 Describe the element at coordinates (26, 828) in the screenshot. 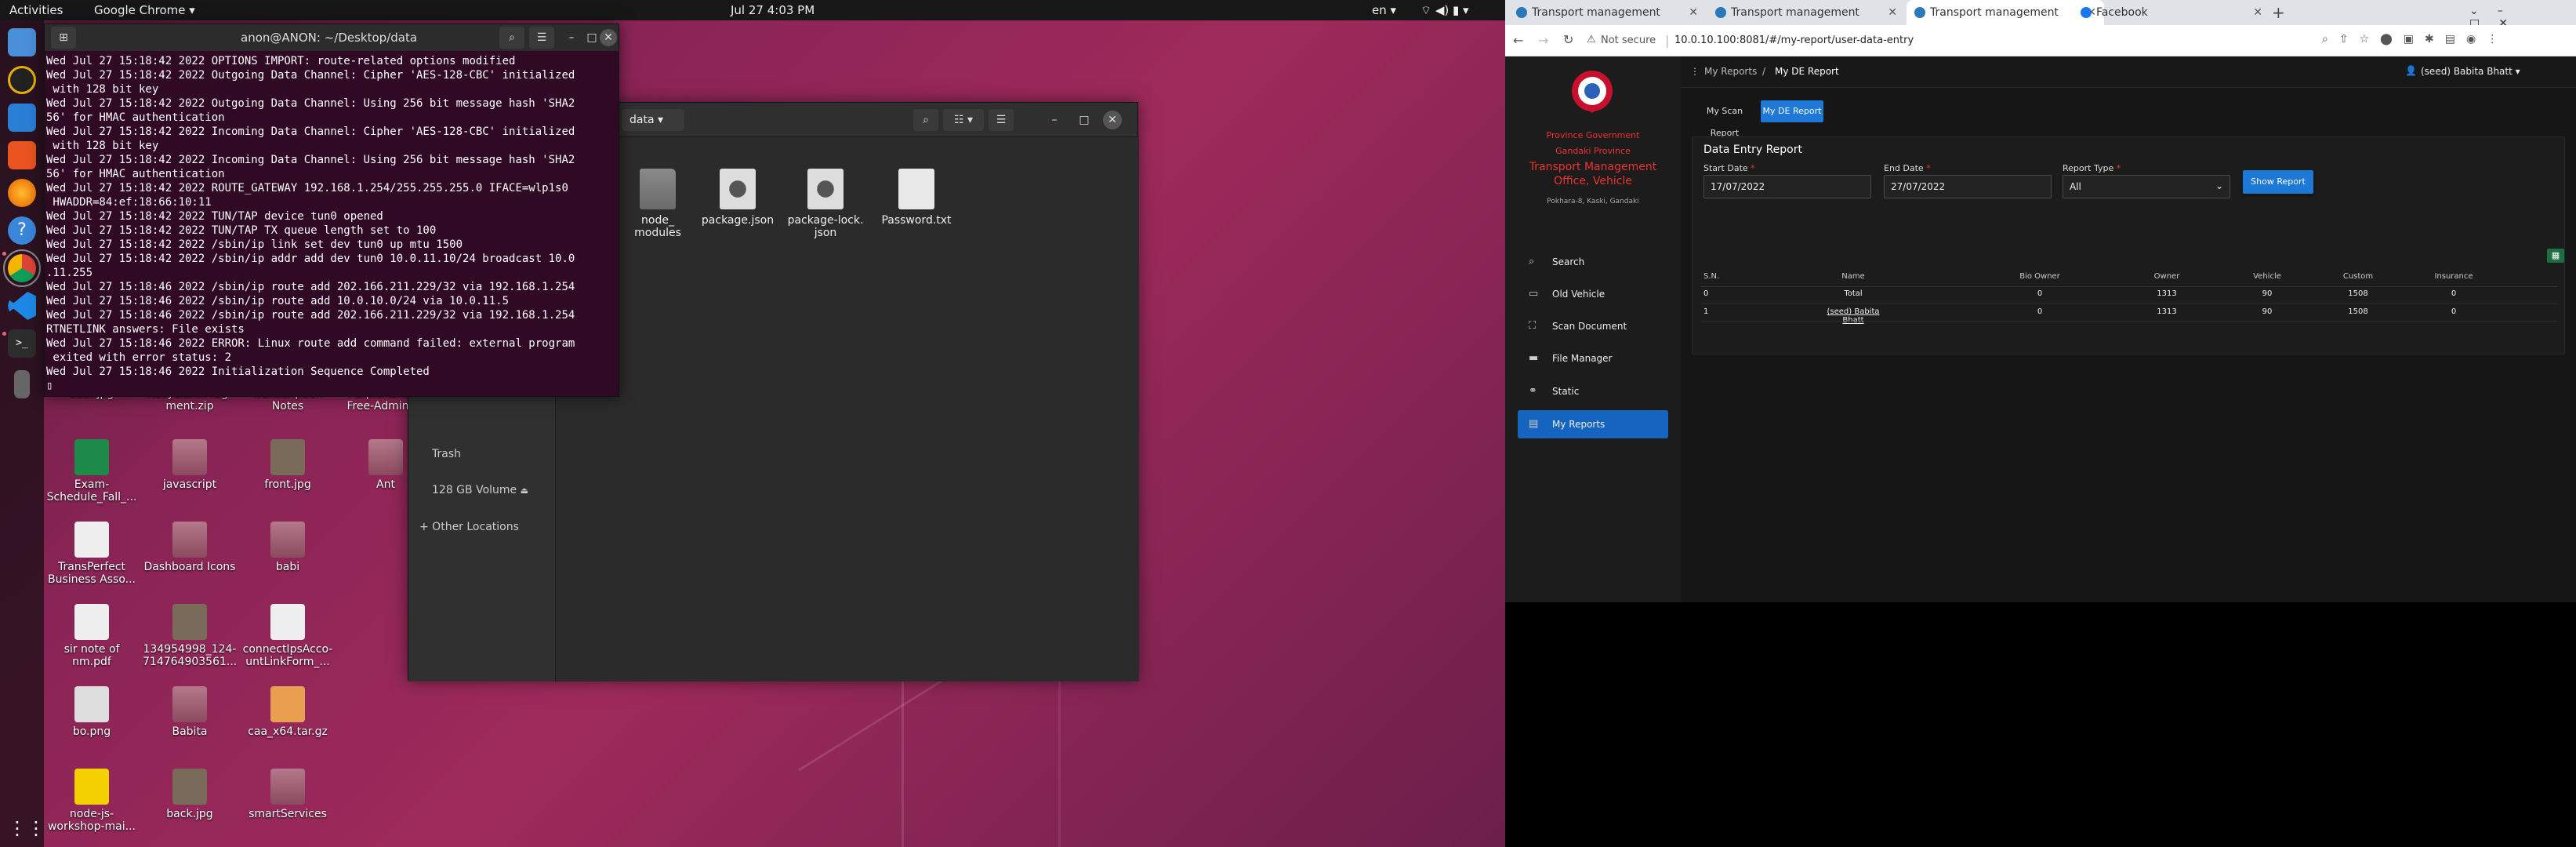

I see `show-apps-icon: ⋮⋮` at that location.